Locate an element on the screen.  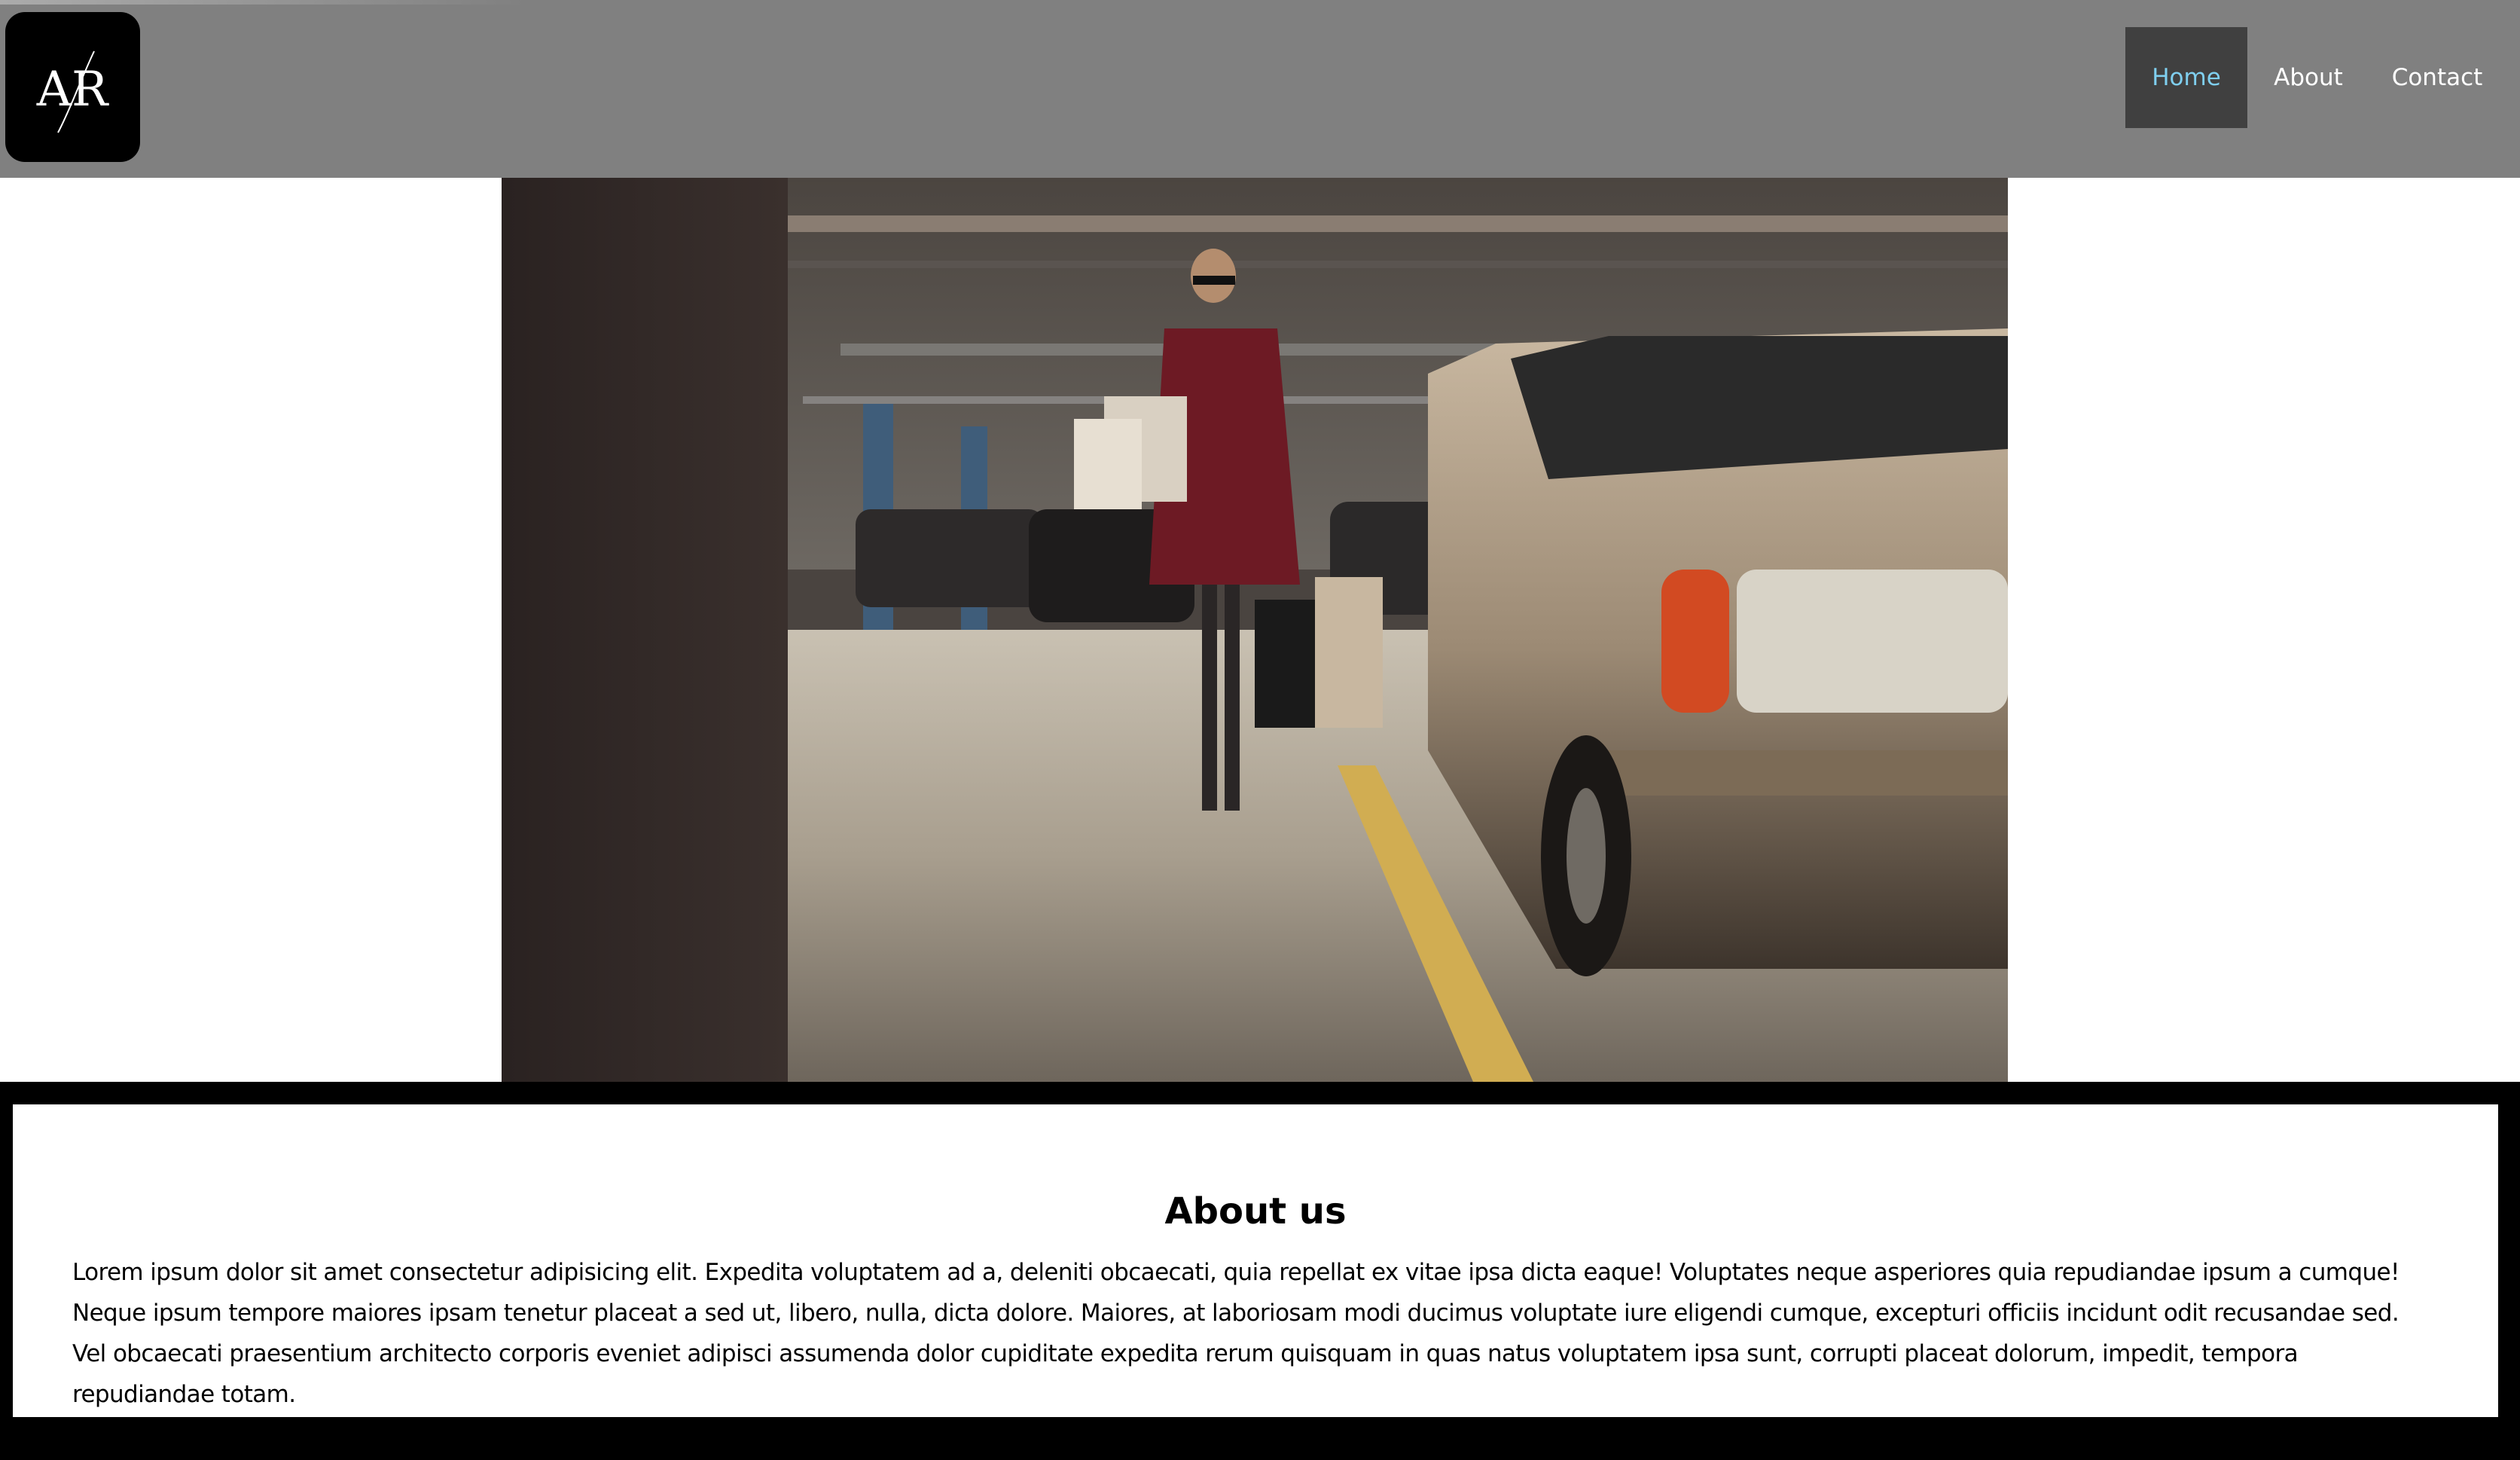
logo-monogram-icon: AR is located at coordinates (72, 91).